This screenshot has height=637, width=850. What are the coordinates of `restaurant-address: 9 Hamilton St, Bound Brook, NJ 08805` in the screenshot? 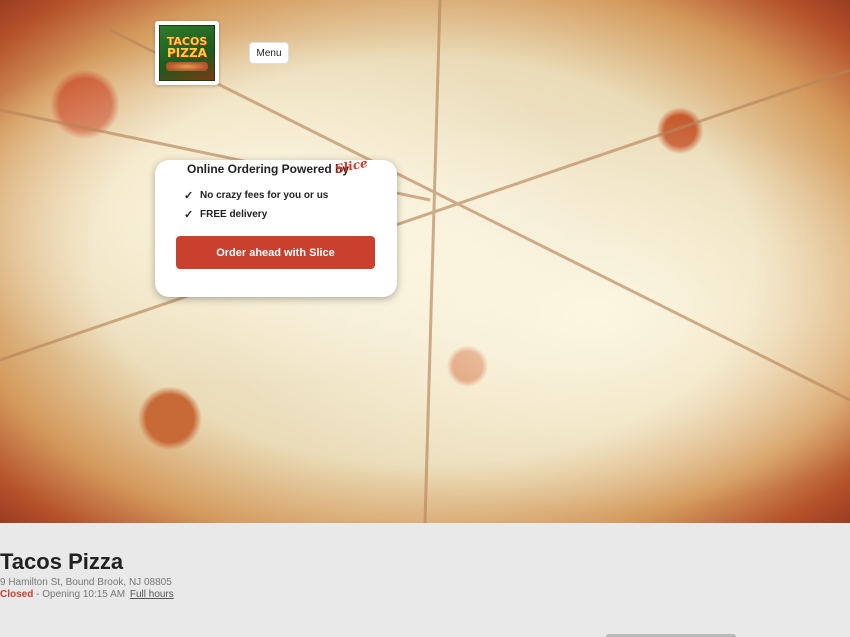 It's located at (86, 582).